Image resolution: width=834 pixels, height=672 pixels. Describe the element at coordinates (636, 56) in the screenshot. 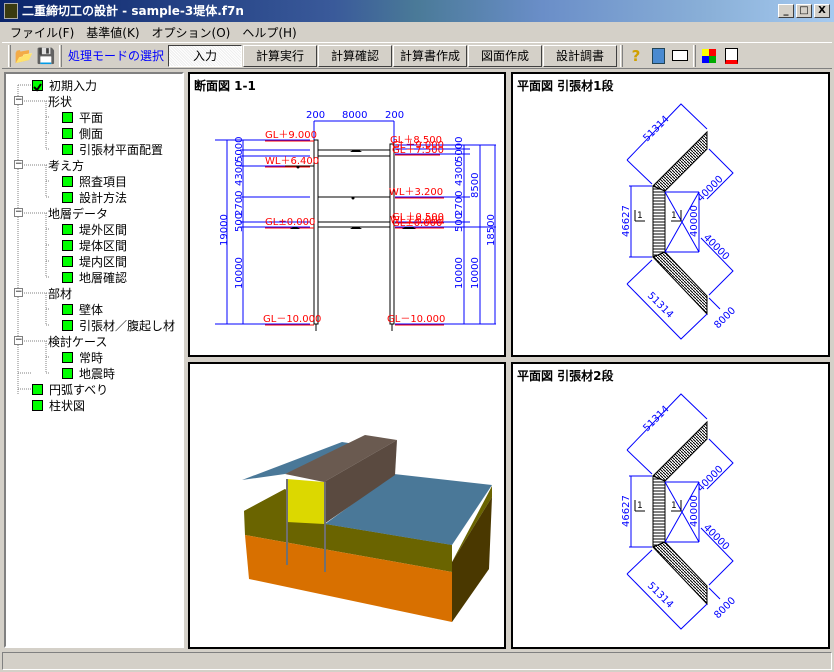

I see `help-icon: ?` at that location.